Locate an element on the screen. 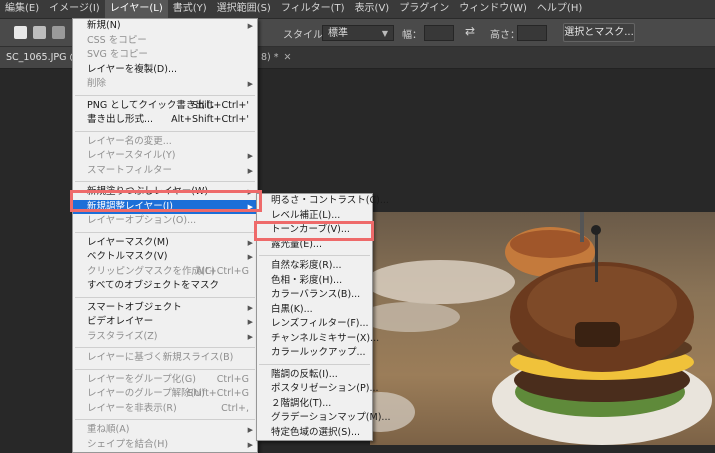 The width and height of the screenshot is (715, 453). layer-menu-item: ベクトルマスク(V) ▶ is located at coordinates (165, 257).